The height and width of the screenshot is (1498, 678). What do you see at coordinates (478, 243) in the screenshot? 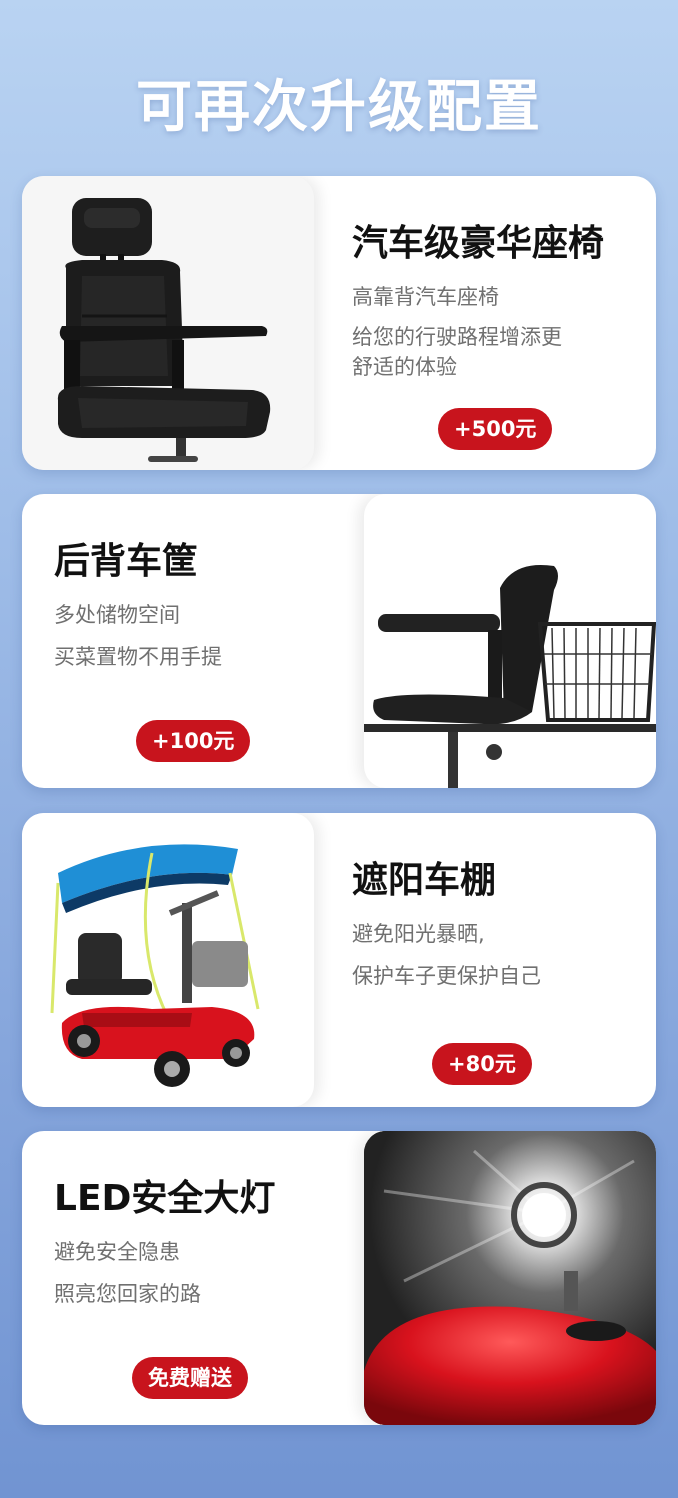
I see `card-heading: 汽车级豪华座椅` at bounding box center [478, 243].